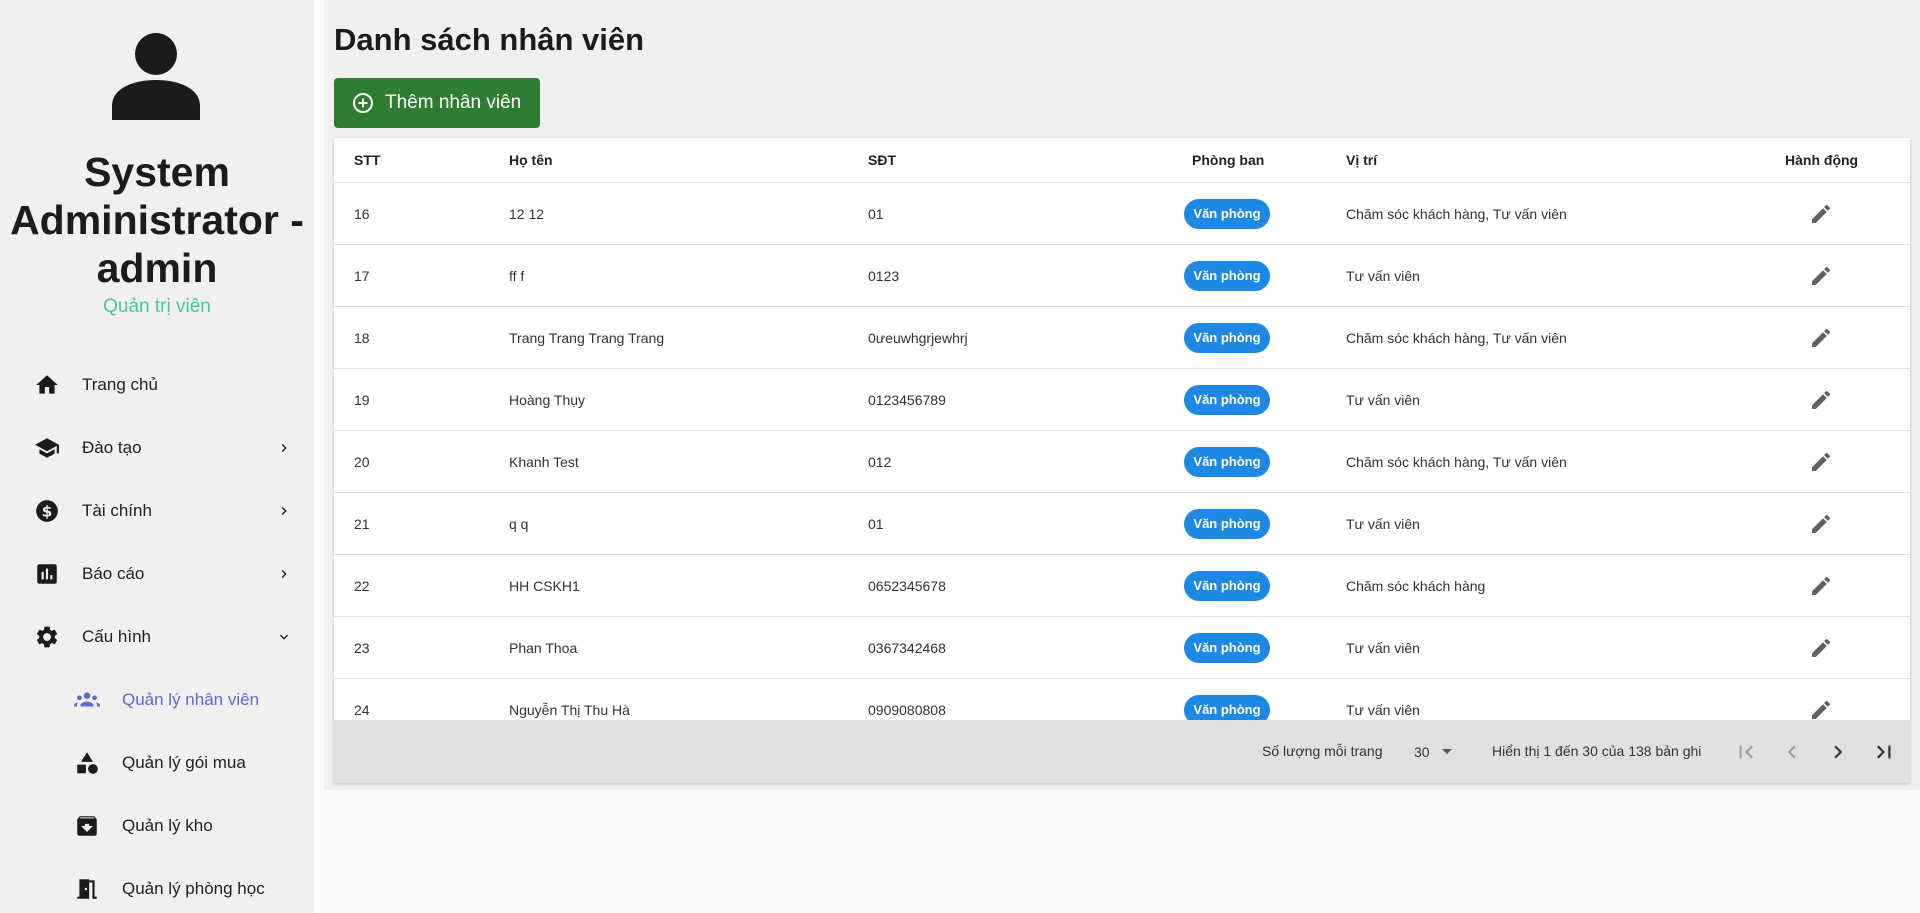 The width and height of the screenshot is (1920, 913). Describe the element at coordinates (113, 573) in the screenshot. I see `nav-item-label: Báo cáo` at that location.